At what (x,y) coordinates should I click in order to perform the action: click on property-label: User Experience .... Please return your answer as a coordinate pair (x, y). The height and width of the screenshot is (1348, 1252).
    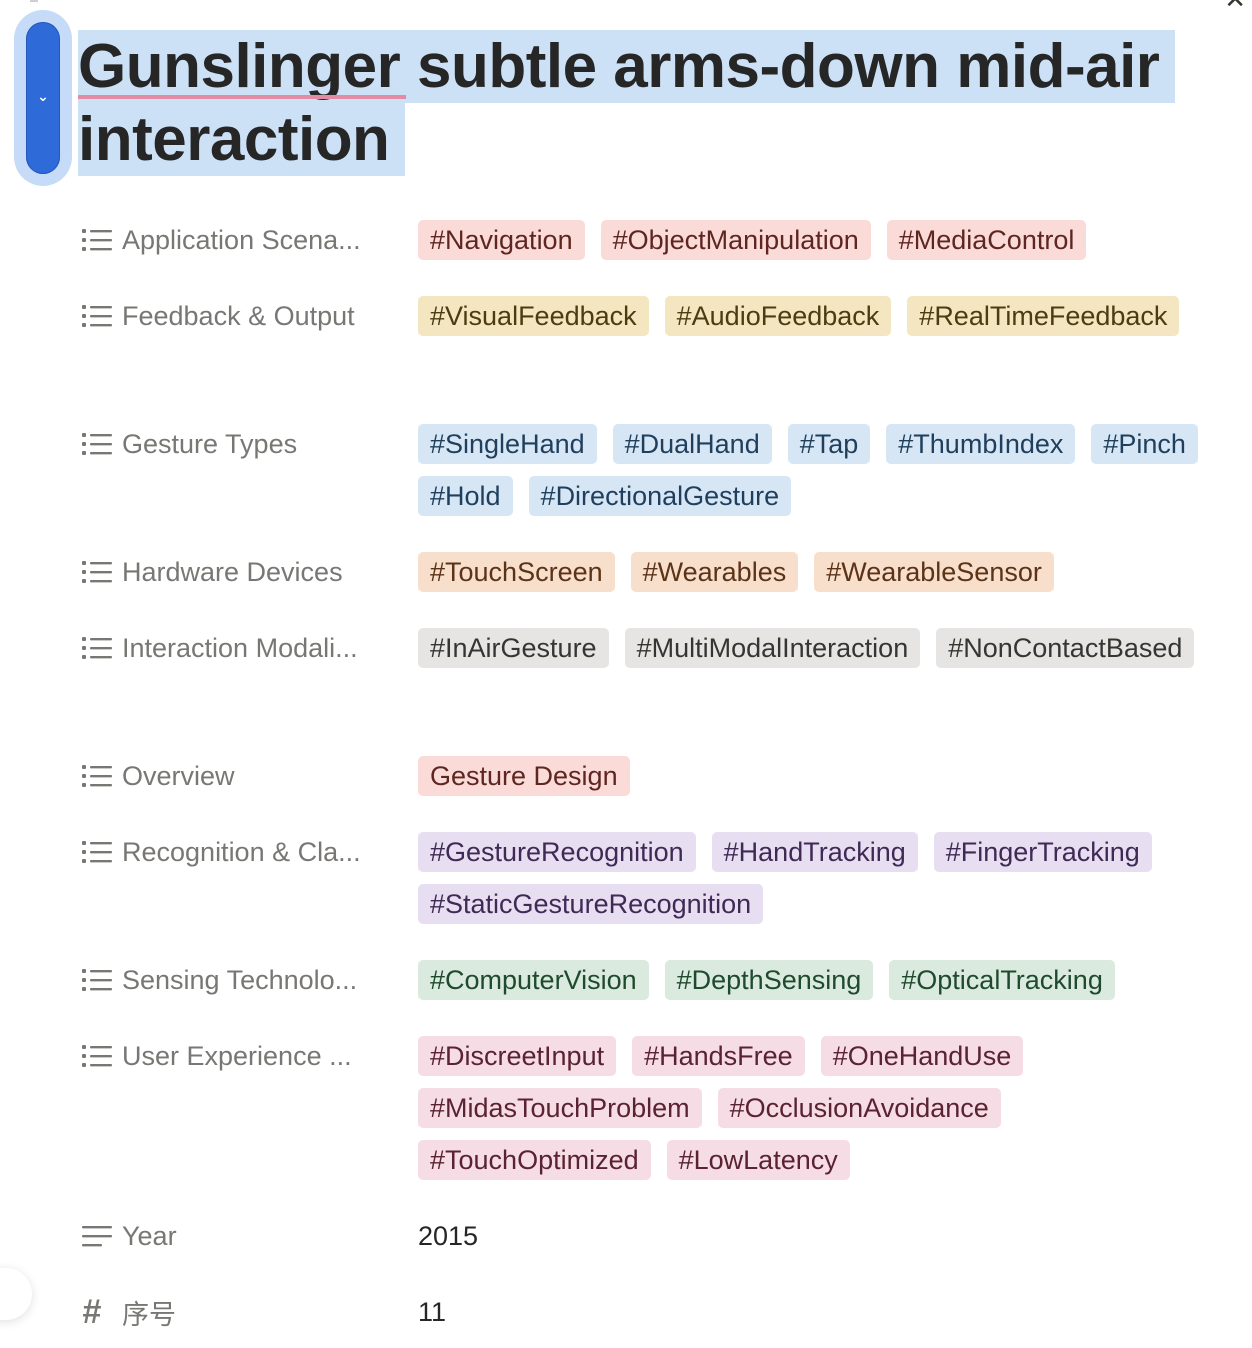
    Looking at the image, I should click on (237, 1055).